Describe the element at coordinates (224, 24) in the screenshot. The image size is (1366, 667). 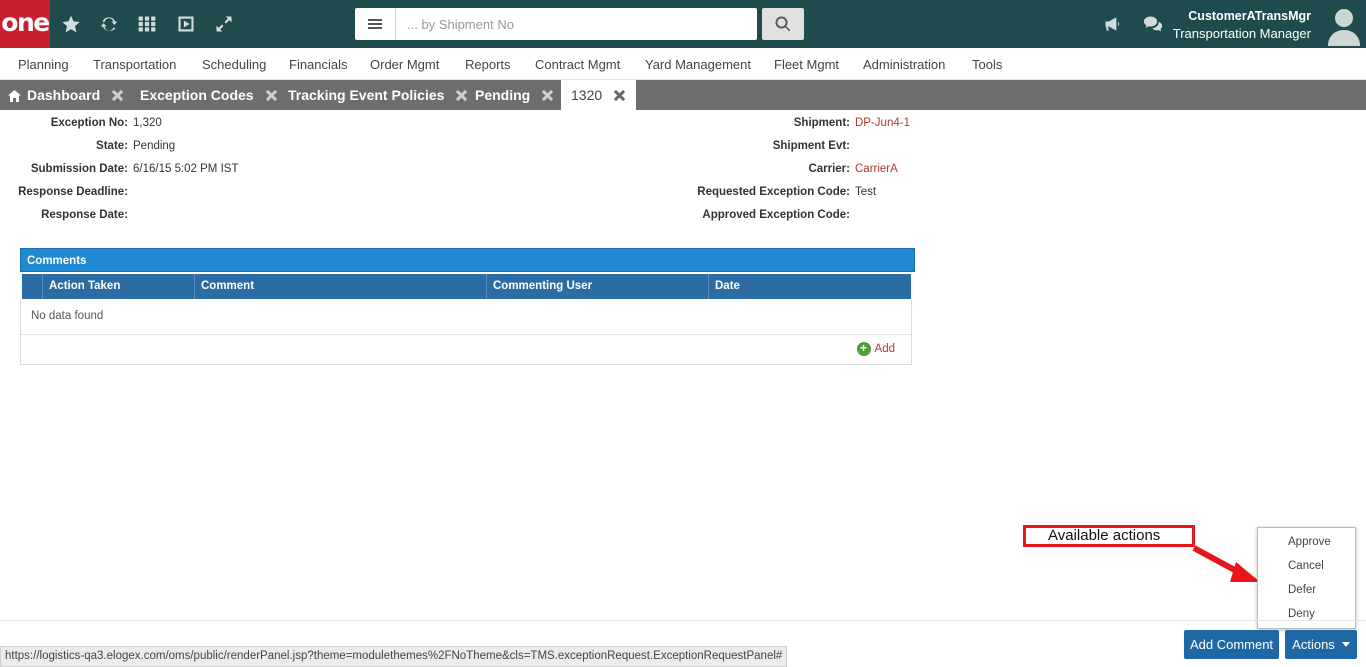
I see `expand-icon` at that location.